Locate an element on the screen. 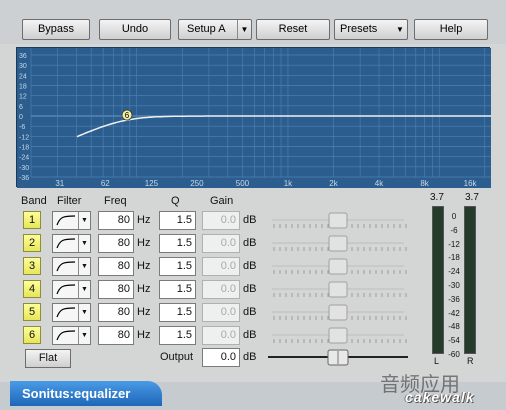  filter-header: Filter is located at coordinates (69, 201).